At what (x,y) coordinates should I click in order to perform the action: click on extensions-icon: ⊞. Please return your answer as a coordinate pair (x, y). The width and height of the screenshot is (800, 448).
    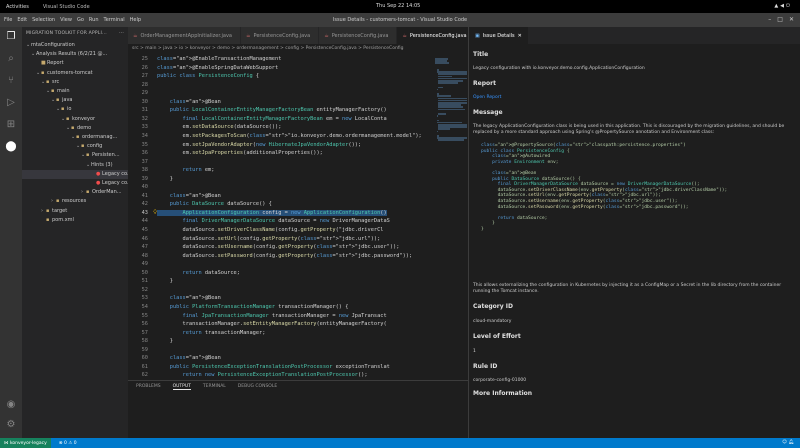
    Looking at the image, I should click on (11, 125).